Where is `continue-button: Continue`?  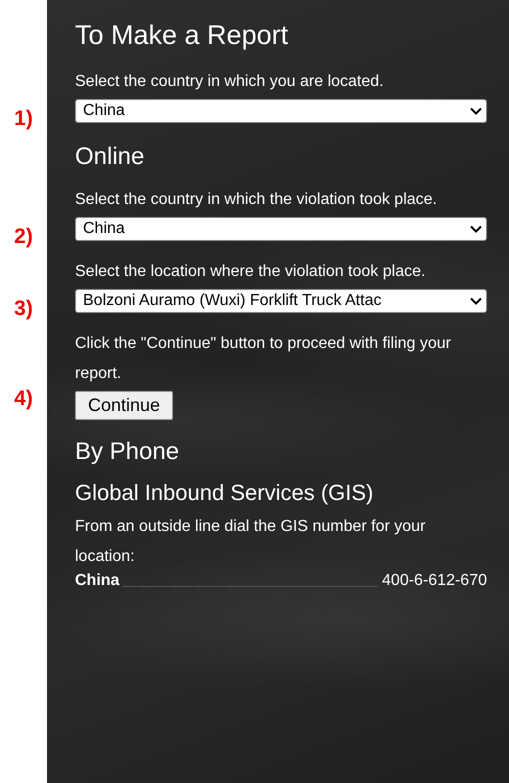 continue-button: Continue is located at coordinates (124, 405).